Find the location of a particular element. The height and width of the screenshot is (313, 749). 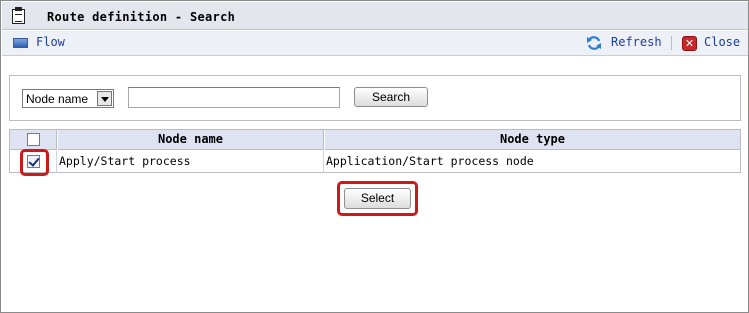

column-header-node-name: Node name is located at coordinates (191, 140).